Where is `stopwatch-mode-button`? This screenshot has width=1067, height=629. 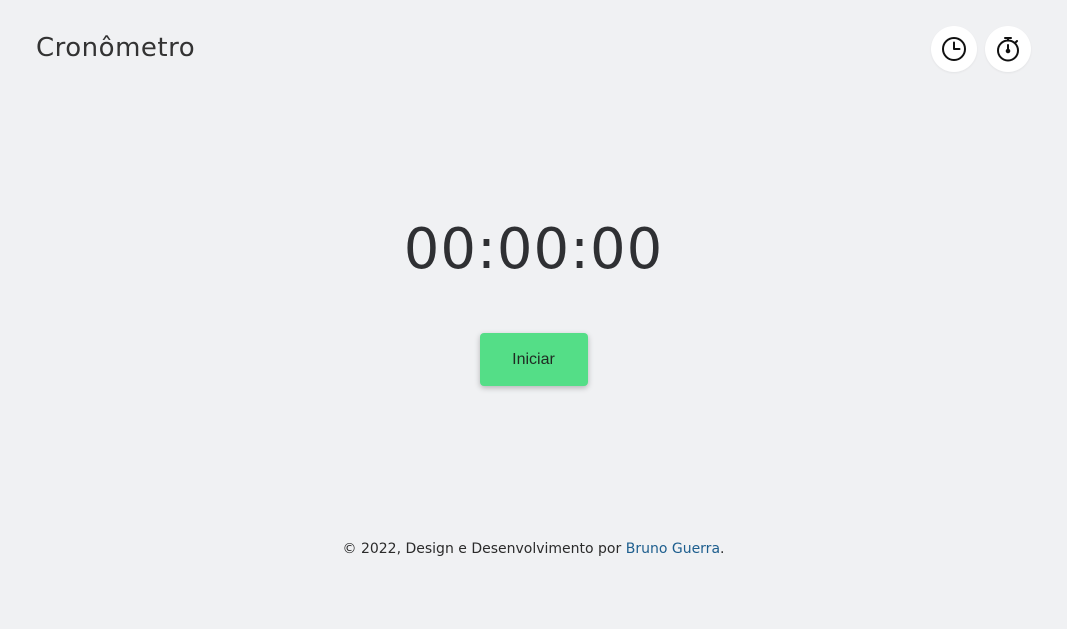 stopwatch-mode-button is located at coordinates (1008, 49).